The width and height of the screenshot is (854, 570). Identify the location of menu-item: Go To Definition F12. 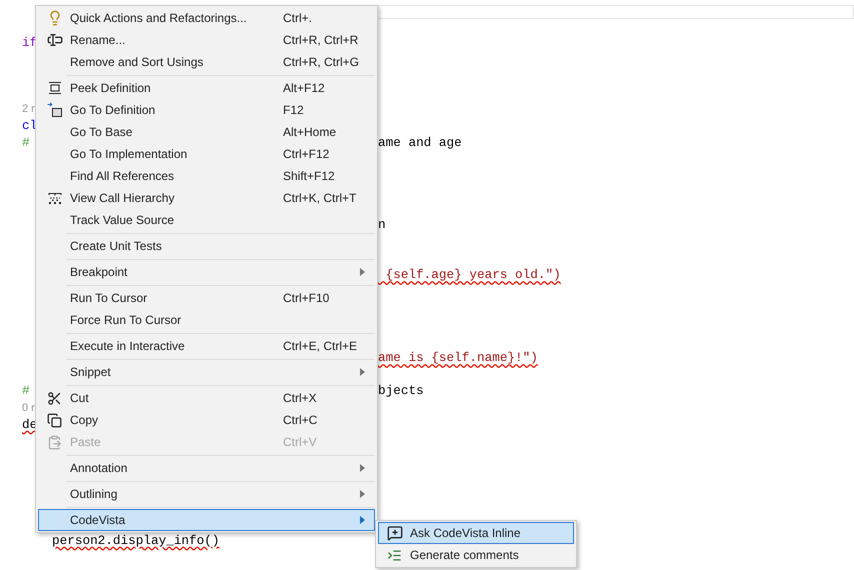
(206, 110).